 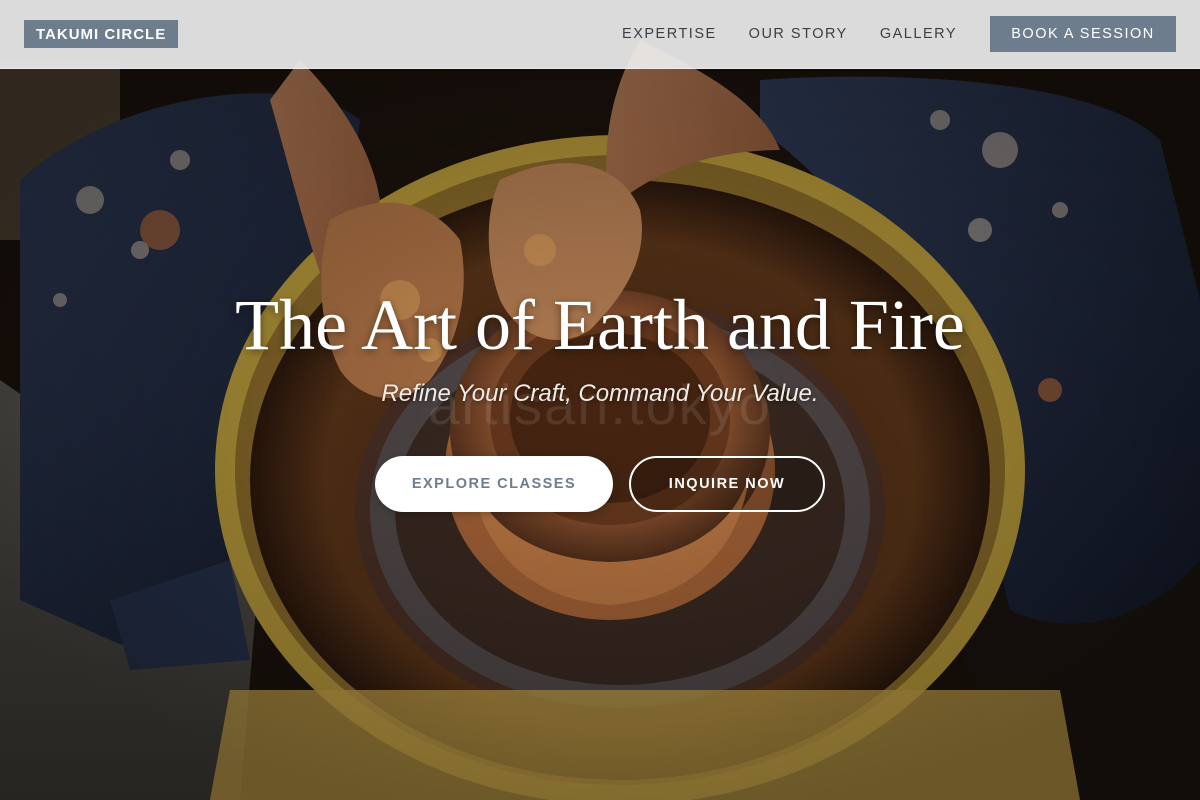 I want to click on hero-title: The Art of Earth and Fire, so click(x=600, y=325).